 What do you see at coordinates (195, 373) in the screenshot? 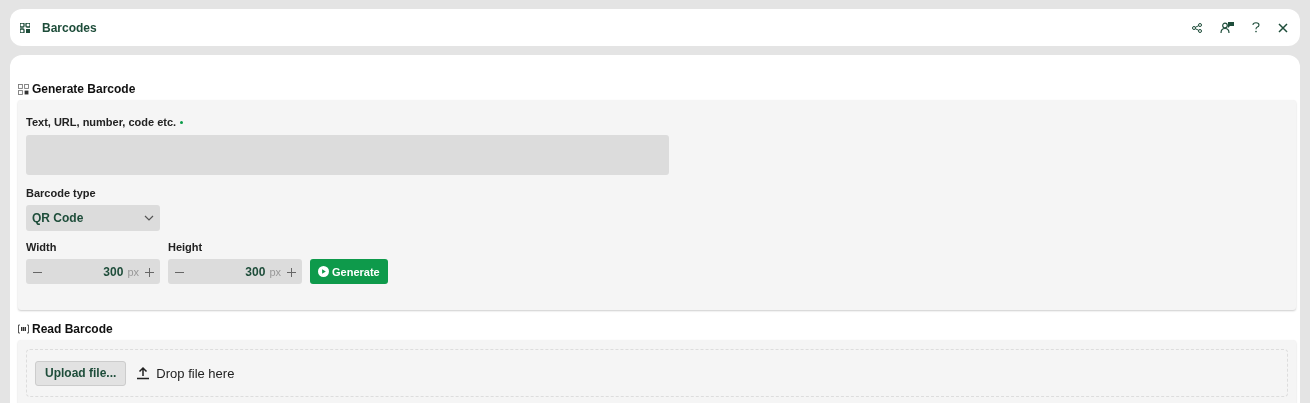
I see `drop-text: Drop file here` at bounding box center [195, 373].